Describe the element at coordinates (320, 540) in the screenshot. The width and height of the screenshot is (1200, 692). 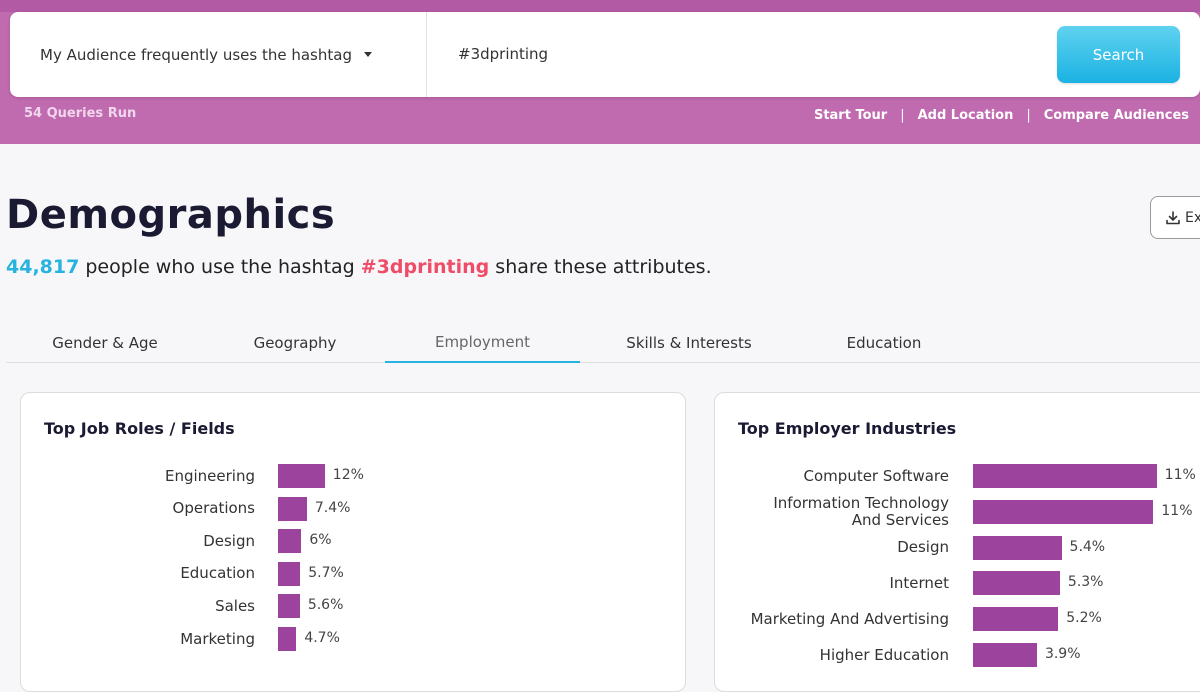
I see `bar-value: 6%` at that location.